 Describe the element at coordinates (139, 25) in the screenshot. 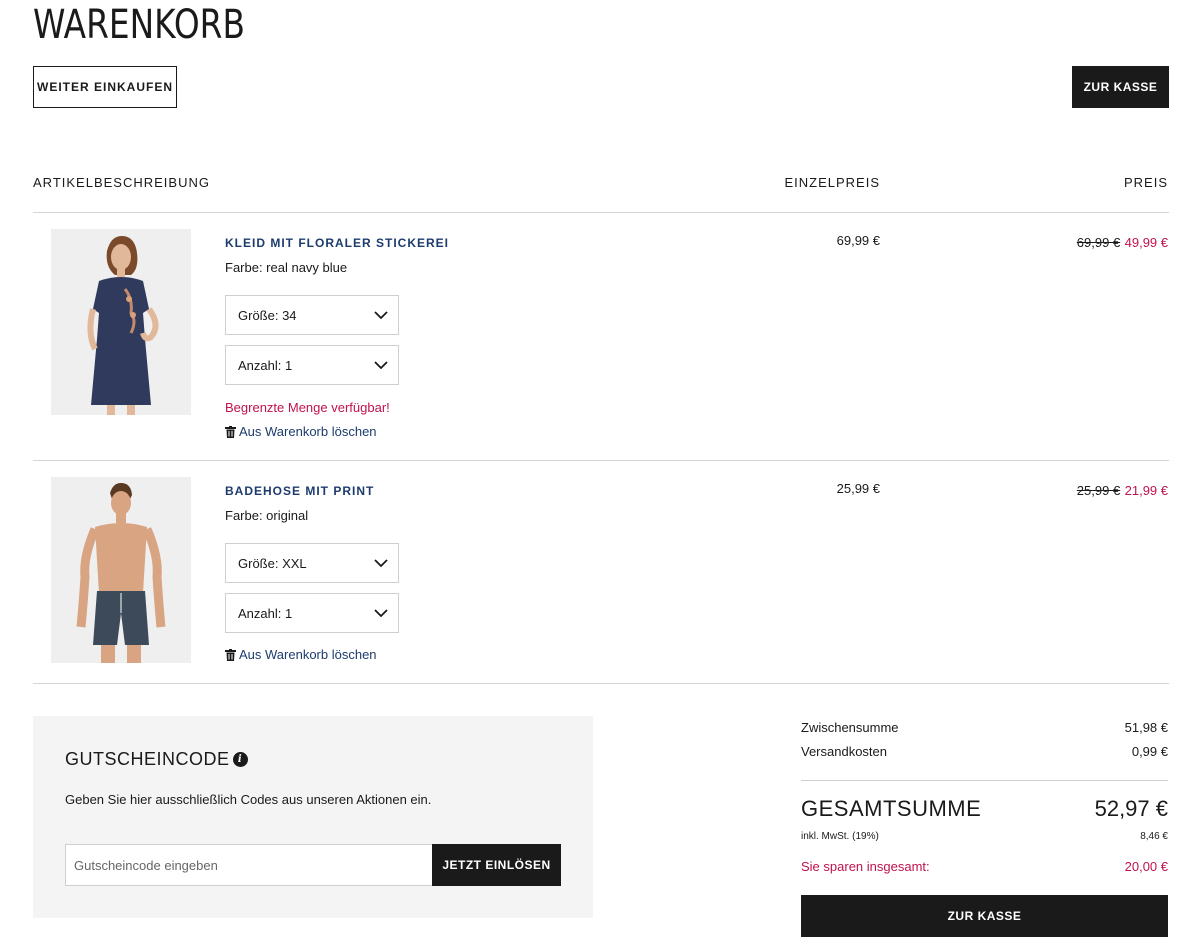

I see `page-title: WARENKORB` at that location.